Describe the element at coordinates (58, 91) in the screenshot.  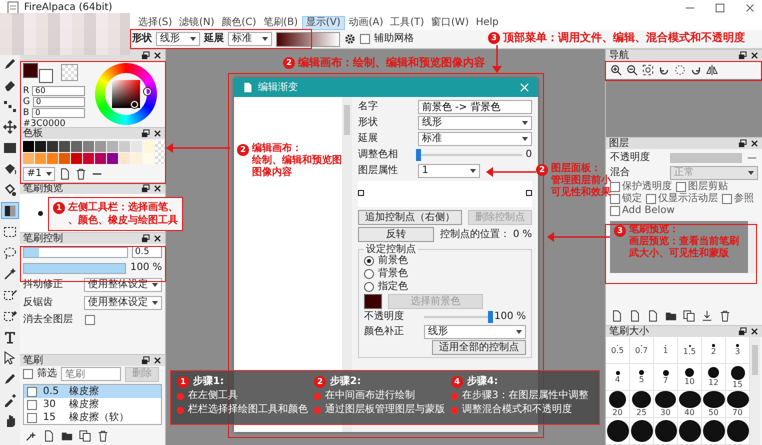
I see `channel-field: 60` at that location.